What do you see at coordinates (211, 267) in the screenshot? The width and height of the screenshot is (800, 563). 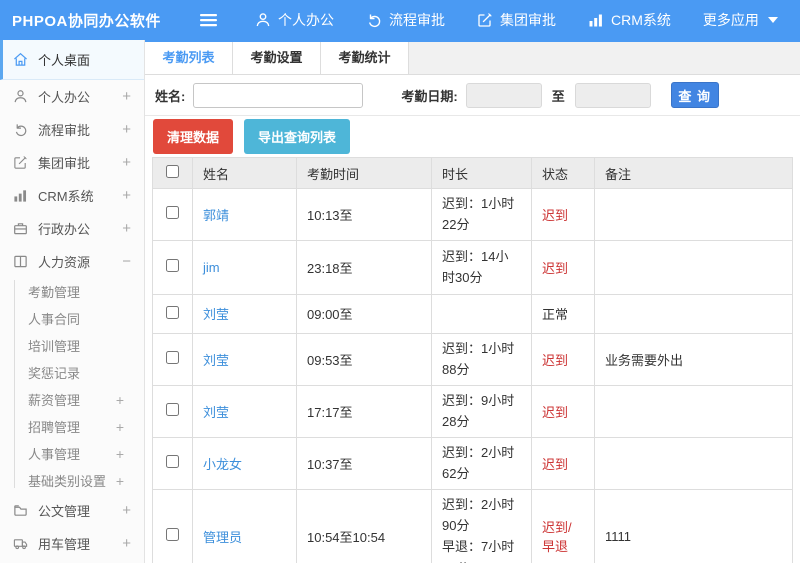 I see `employee-name-link: jim` at bounding box center [211, 267].